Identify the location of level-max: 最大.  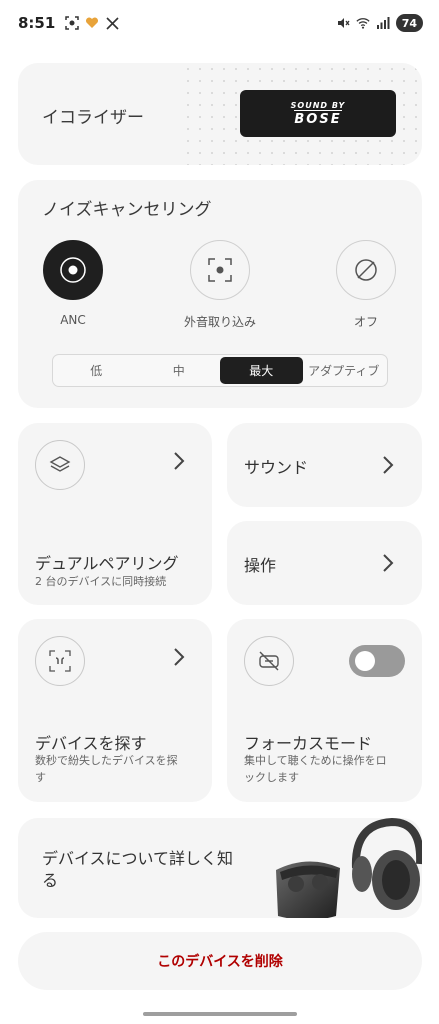
(261, 370).